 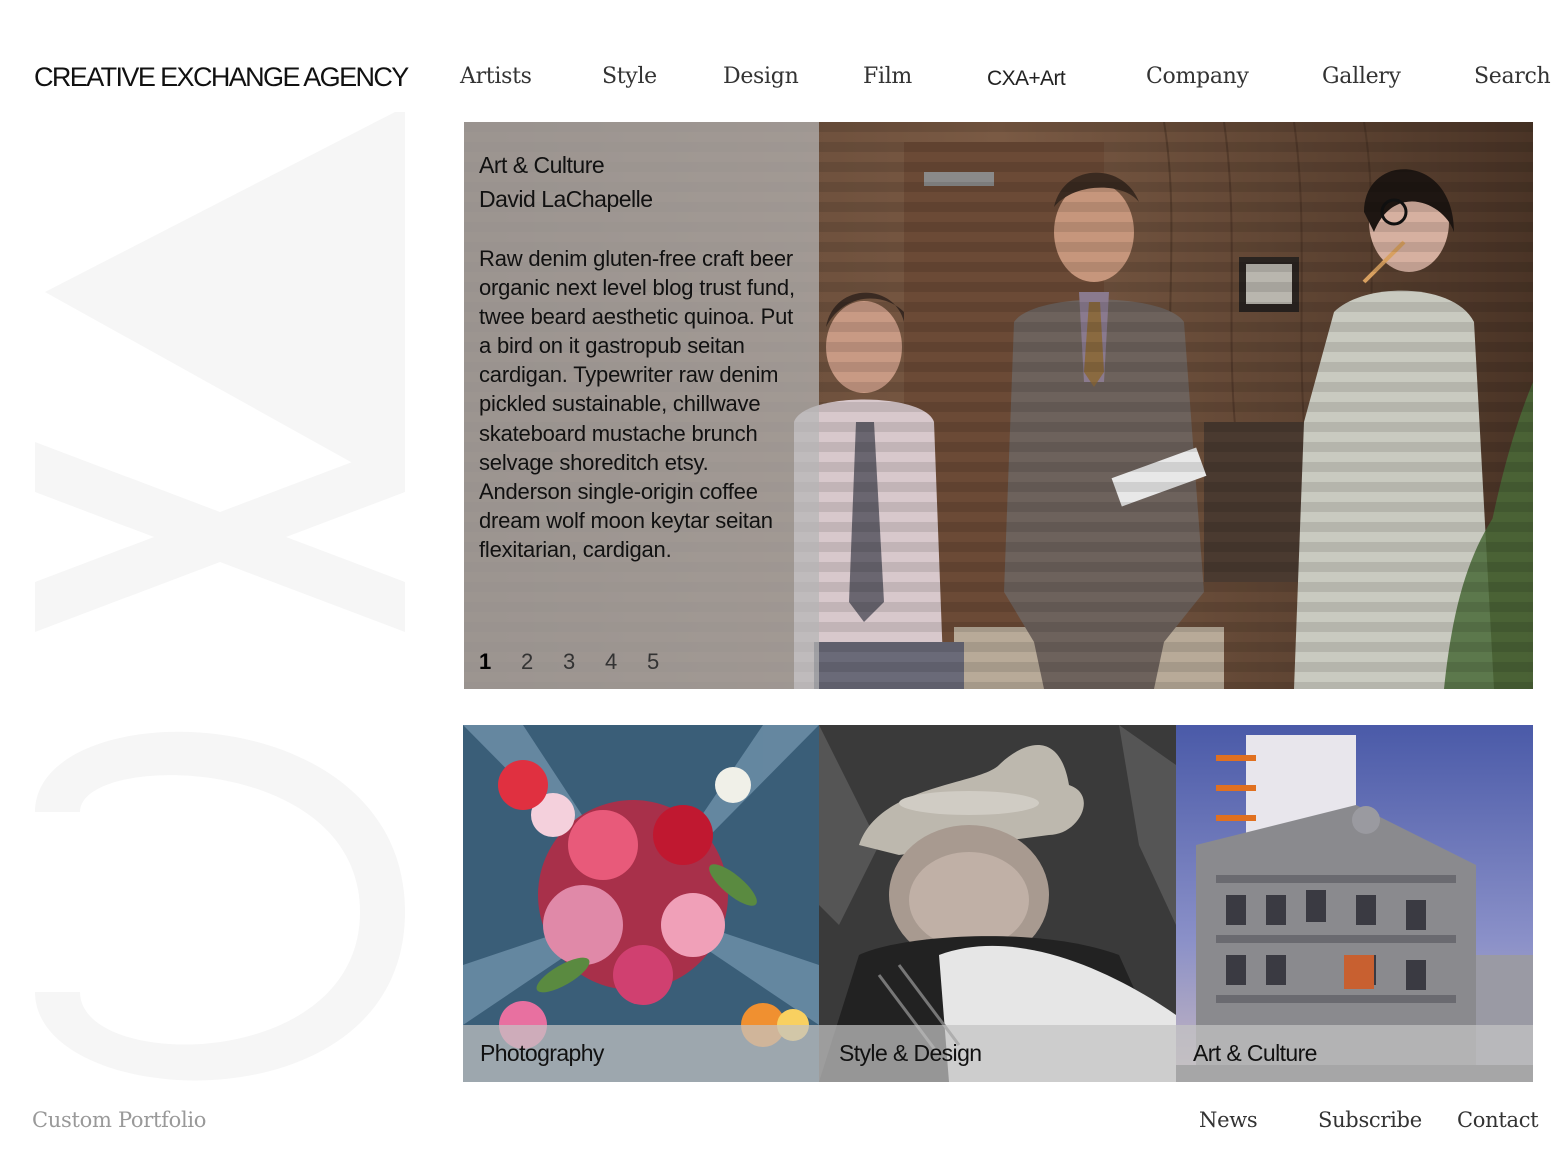 I want to click on hero-artist-name: David LaChapelle, so click(x=566, y=199).